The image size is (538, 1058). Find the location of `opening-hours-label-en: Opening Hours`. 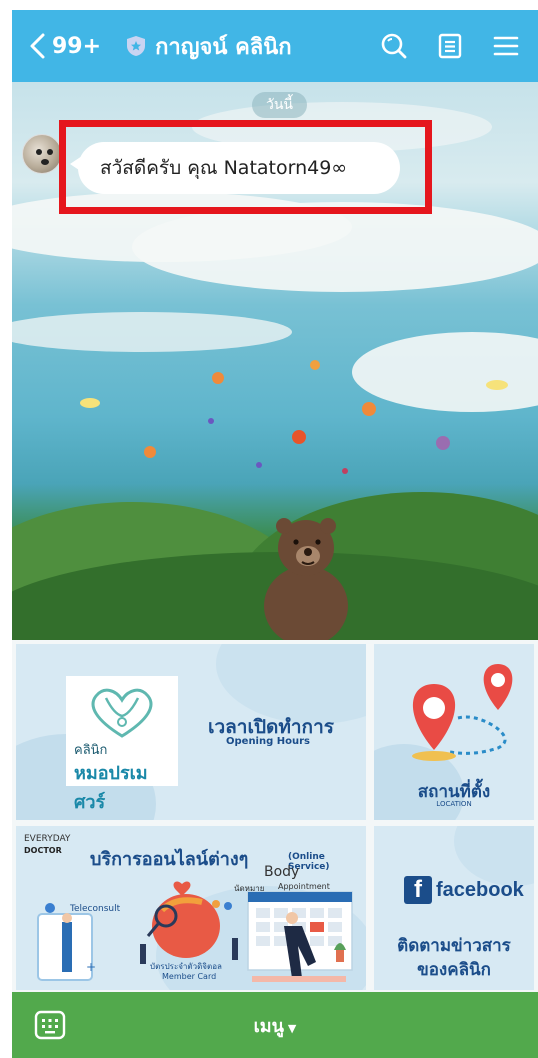

opening-hours-label-en: Opening Hours is located at coordinates (268, 741).